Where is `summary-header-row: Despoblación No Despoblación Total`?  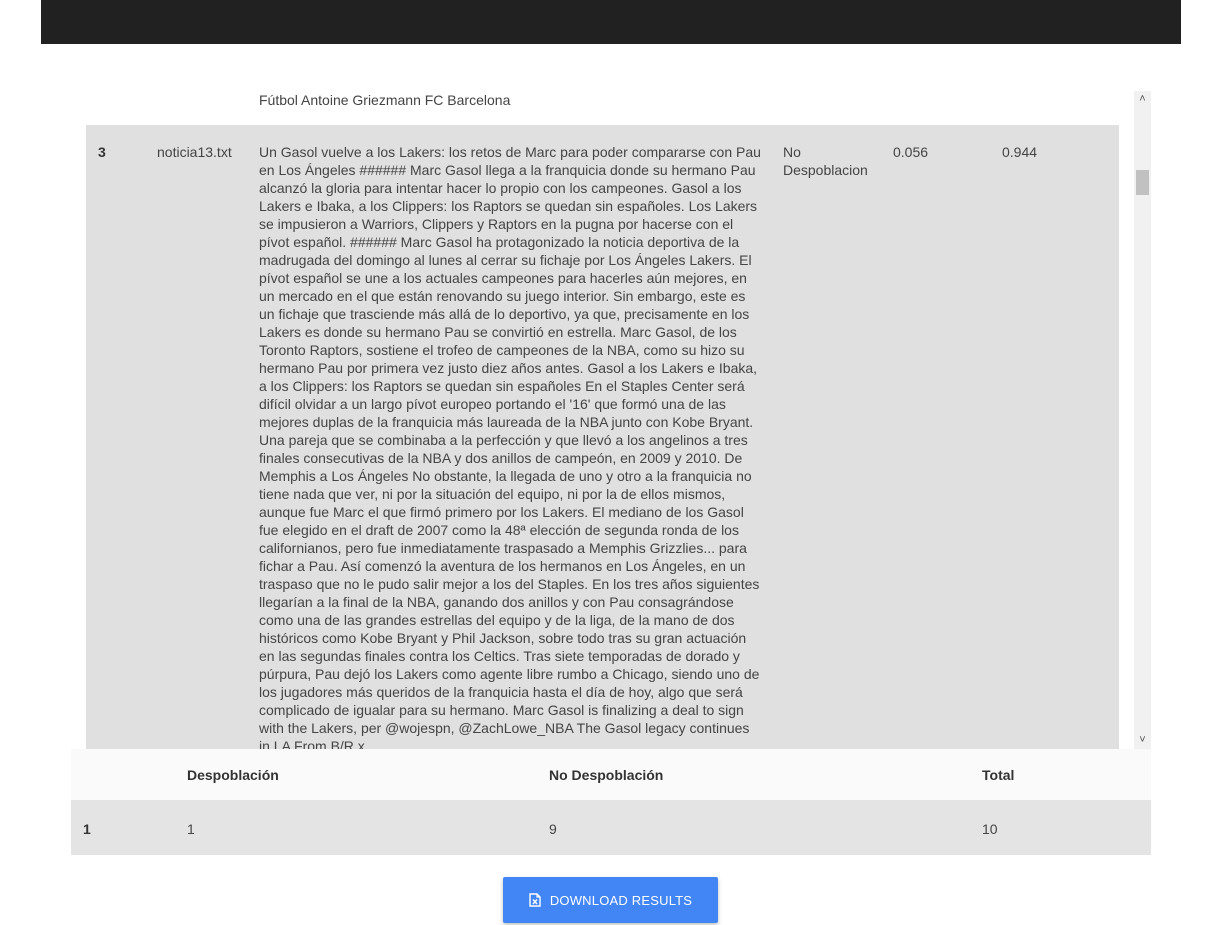 summary-header-row: Despoblación No Despoblación Total is located at coordinates (611, 774).